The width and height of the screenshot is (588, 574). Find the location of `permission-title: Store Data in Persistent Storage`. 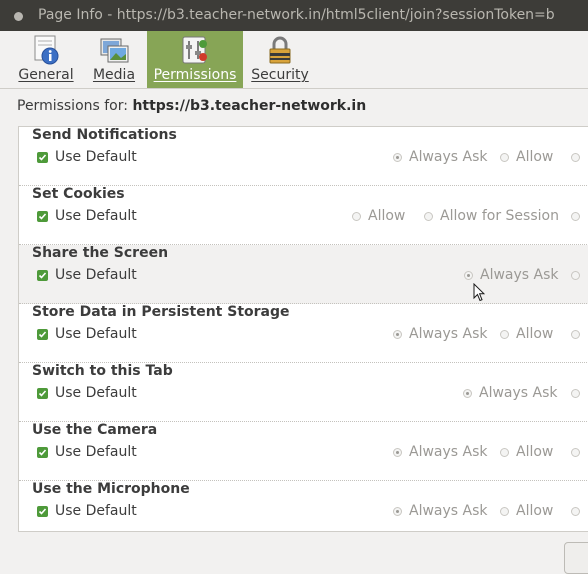

permission-title: Store Data in Persistent Storage is located at coordinates (161, 312).